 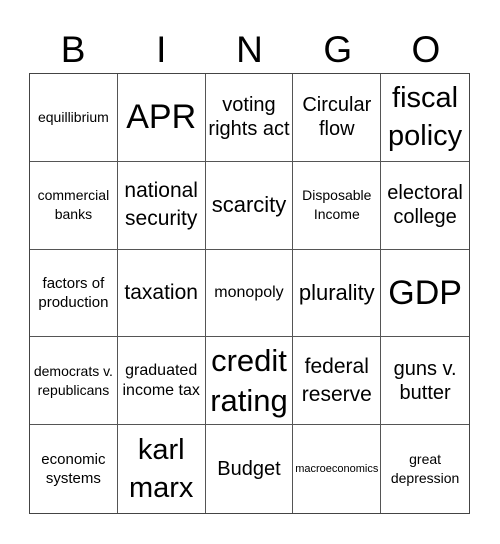 I want to click on header-letter-i: I, so click(x=161, y=49).